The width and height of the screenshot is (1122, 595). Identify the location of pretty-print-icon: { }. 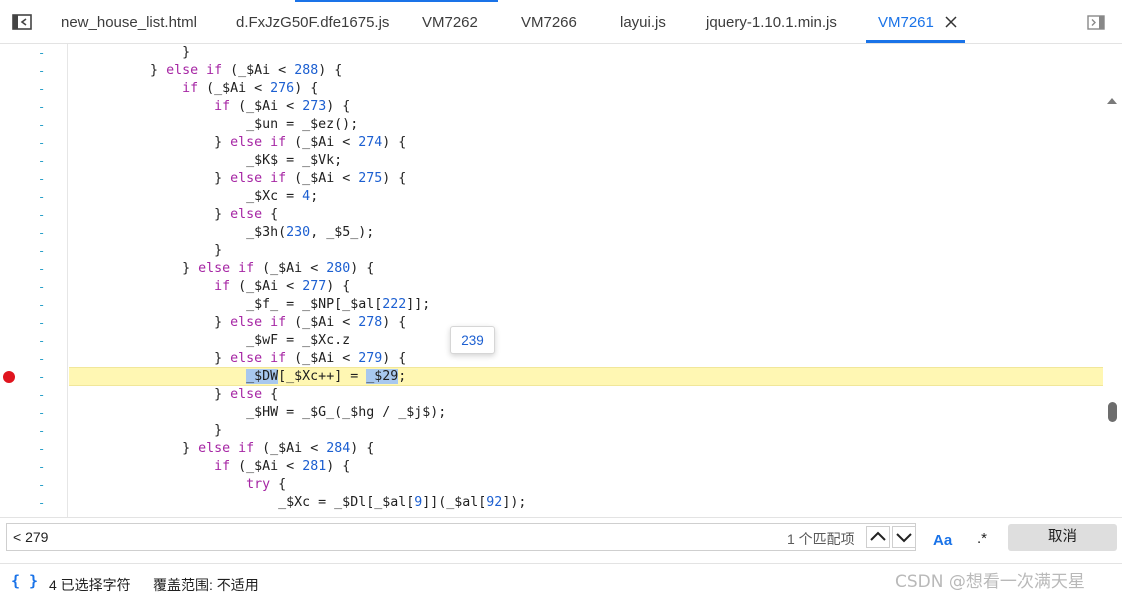
(24, 581).